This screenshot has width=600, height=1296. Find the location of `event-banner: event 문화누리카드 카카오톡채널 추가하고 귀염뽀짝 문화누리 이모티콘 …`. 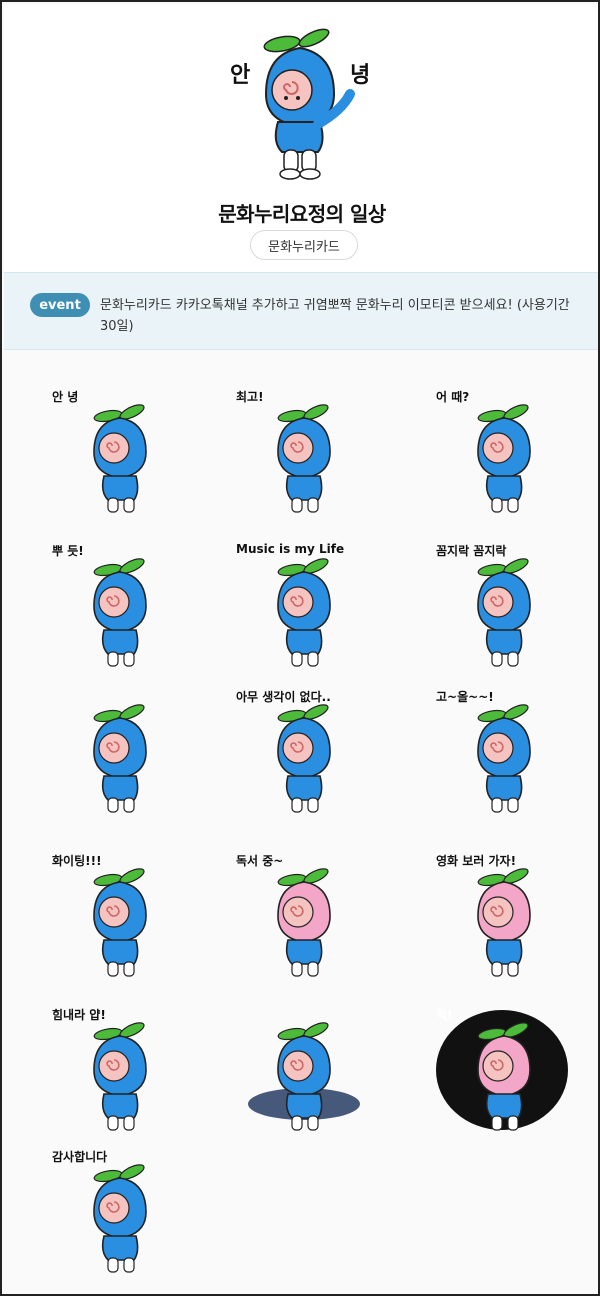

event-banner: event 문화누리카드 카카오톡채널 추가하고 귀염뽀짝 문화누리 이모티콘 … is located at coordinates (301, 311).